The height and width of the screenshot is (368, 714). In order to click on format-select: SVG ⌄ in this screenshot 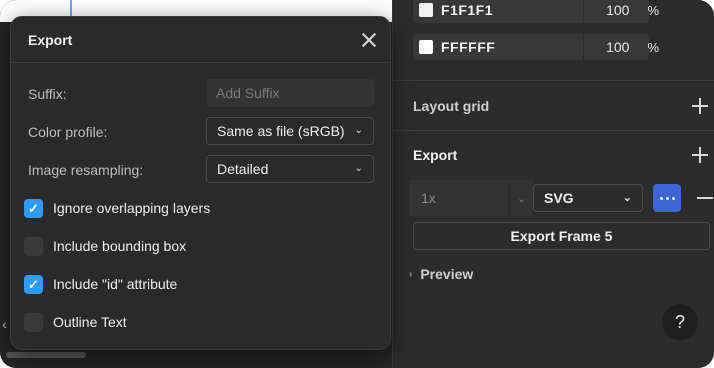, I will do `click(588, 198)`.